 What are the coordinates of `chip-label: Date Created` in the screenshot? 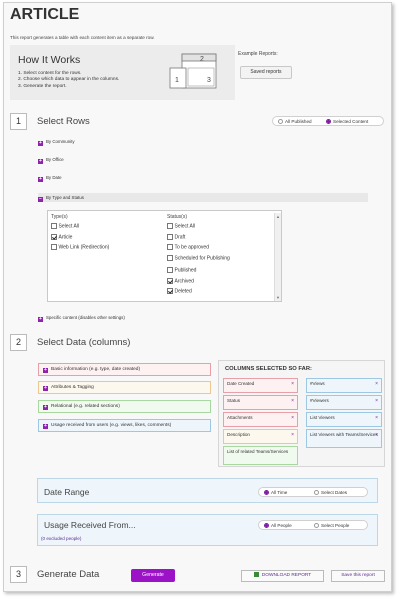 It's located at (241, 383).